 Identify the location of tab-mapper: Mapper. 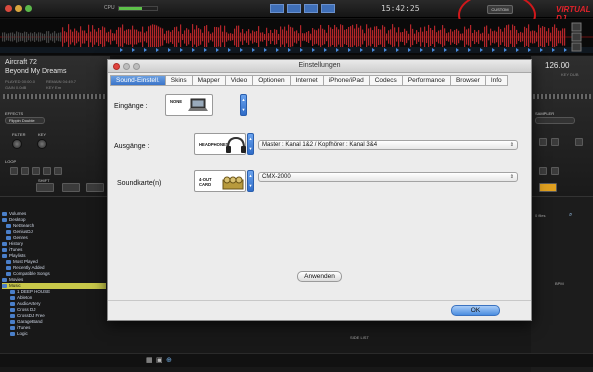
(209, 80).